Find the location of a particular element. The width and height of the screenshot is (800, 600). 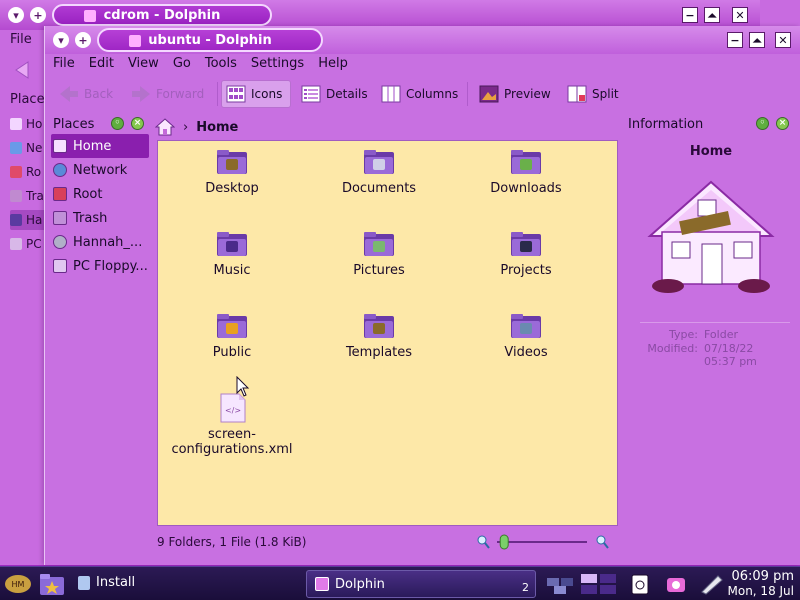

file-name: Pictures is located at coordinates (379, 270).